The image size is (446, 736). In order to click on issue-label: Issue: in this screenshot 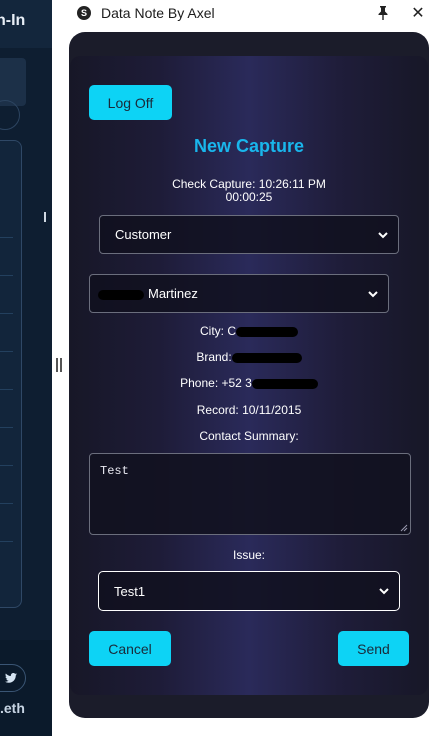, I will do `click(248, 555)`.